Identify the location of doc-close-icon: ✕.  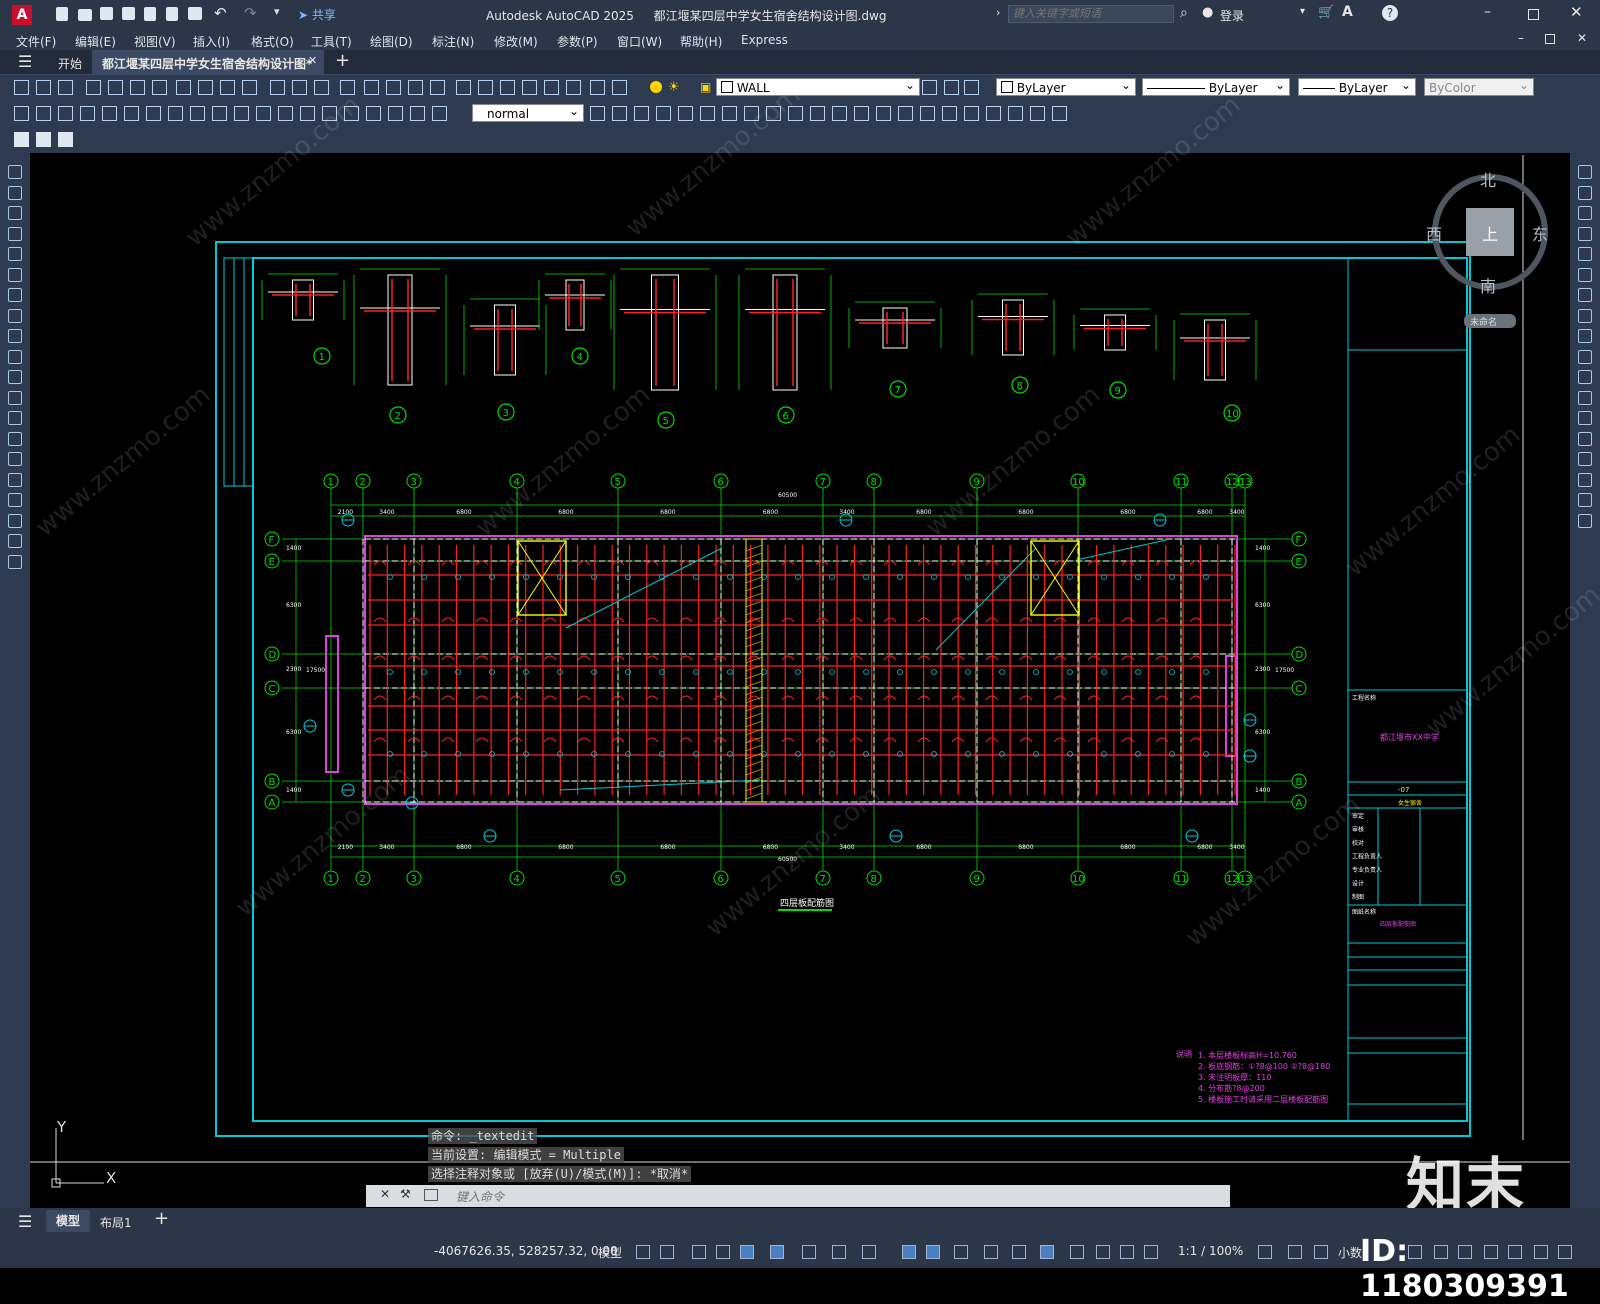
(1582, 38).